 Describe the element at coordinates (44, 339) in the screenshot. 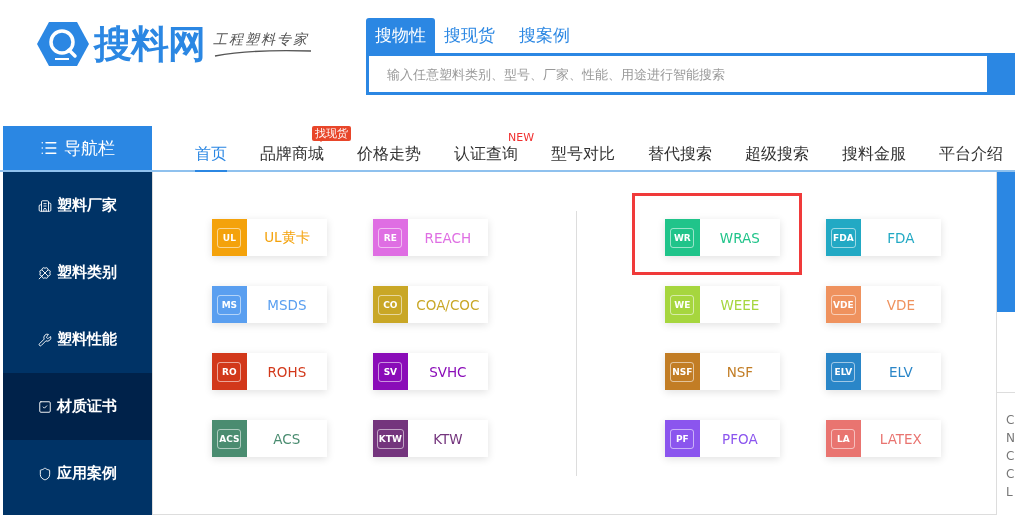

I see `wrench-icon` at that location.